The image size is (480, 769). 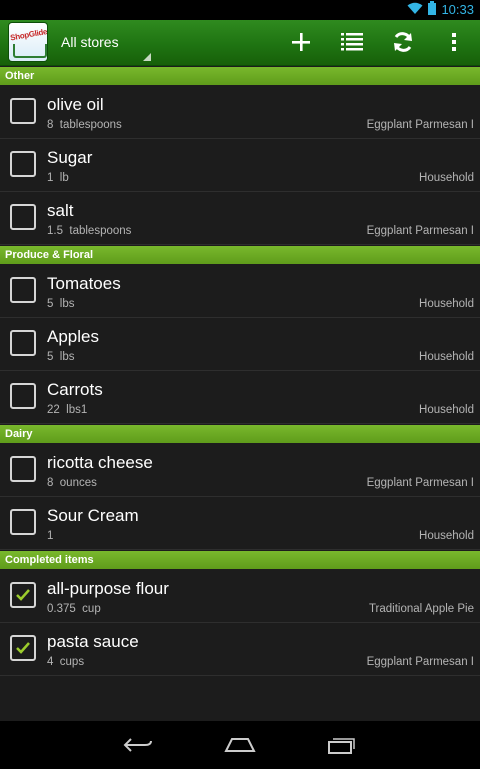 What do you see at coordinates (147, 57) in the screenshot?
I see `spinner-caret-icon` at bounding box center [147, 57].